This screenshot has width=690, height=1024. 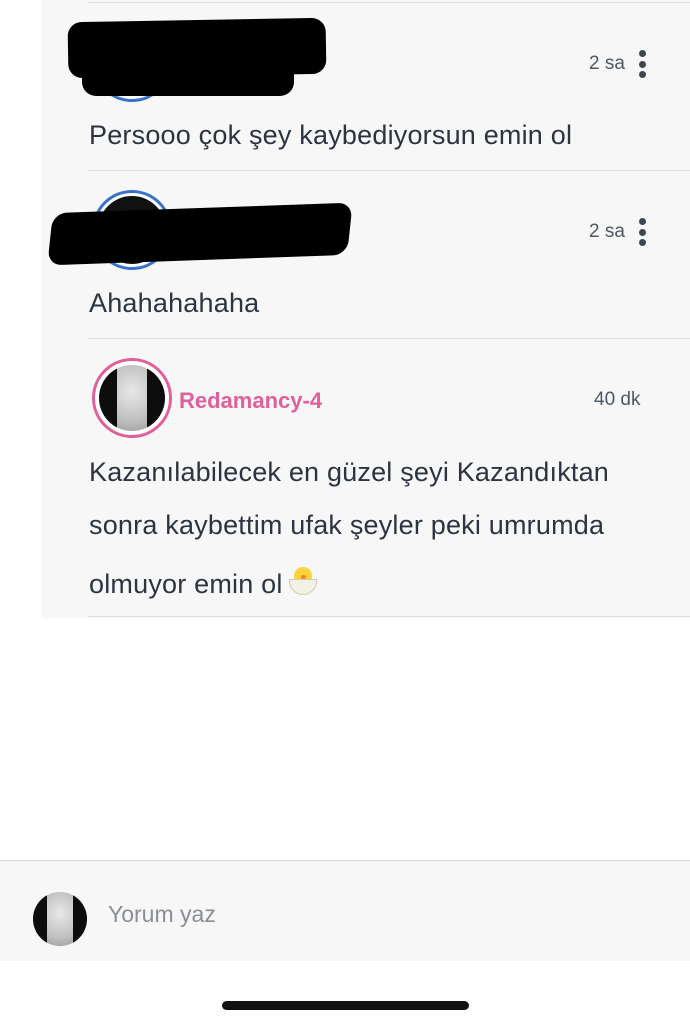 I want to click on comment-composer, so click(x=345, y=911).